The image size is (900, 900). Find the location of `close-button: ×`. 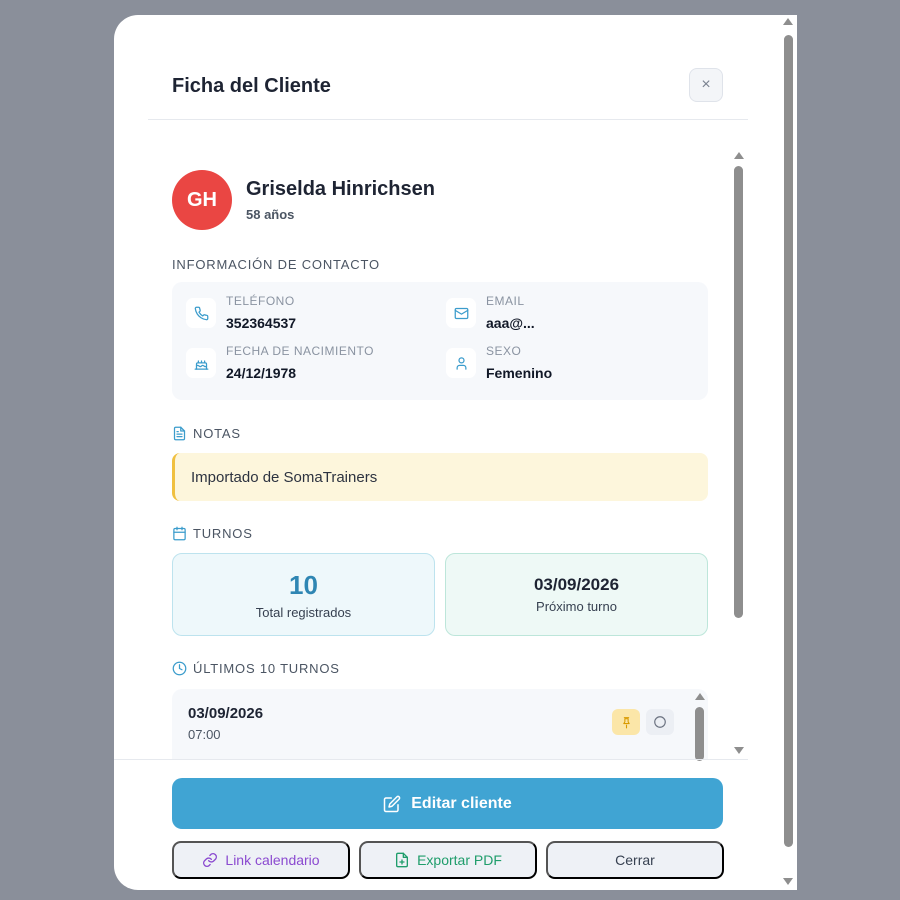

close-button: × is located at coordinates (706, 85).